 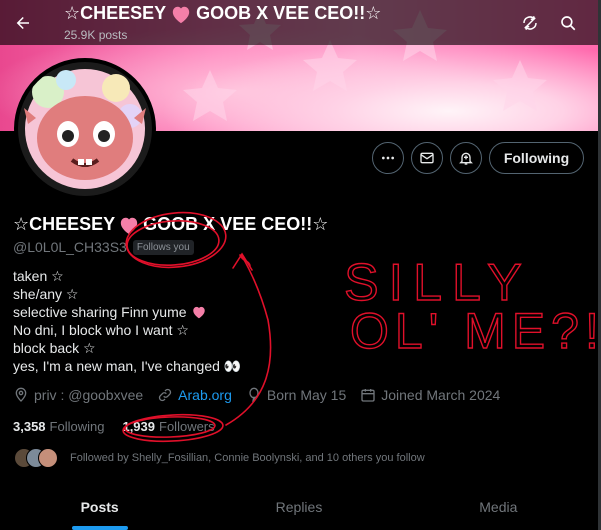 I want to click on handle-row: @L0L0L_CH33S3 Follows you, so click(x=103, y=247).